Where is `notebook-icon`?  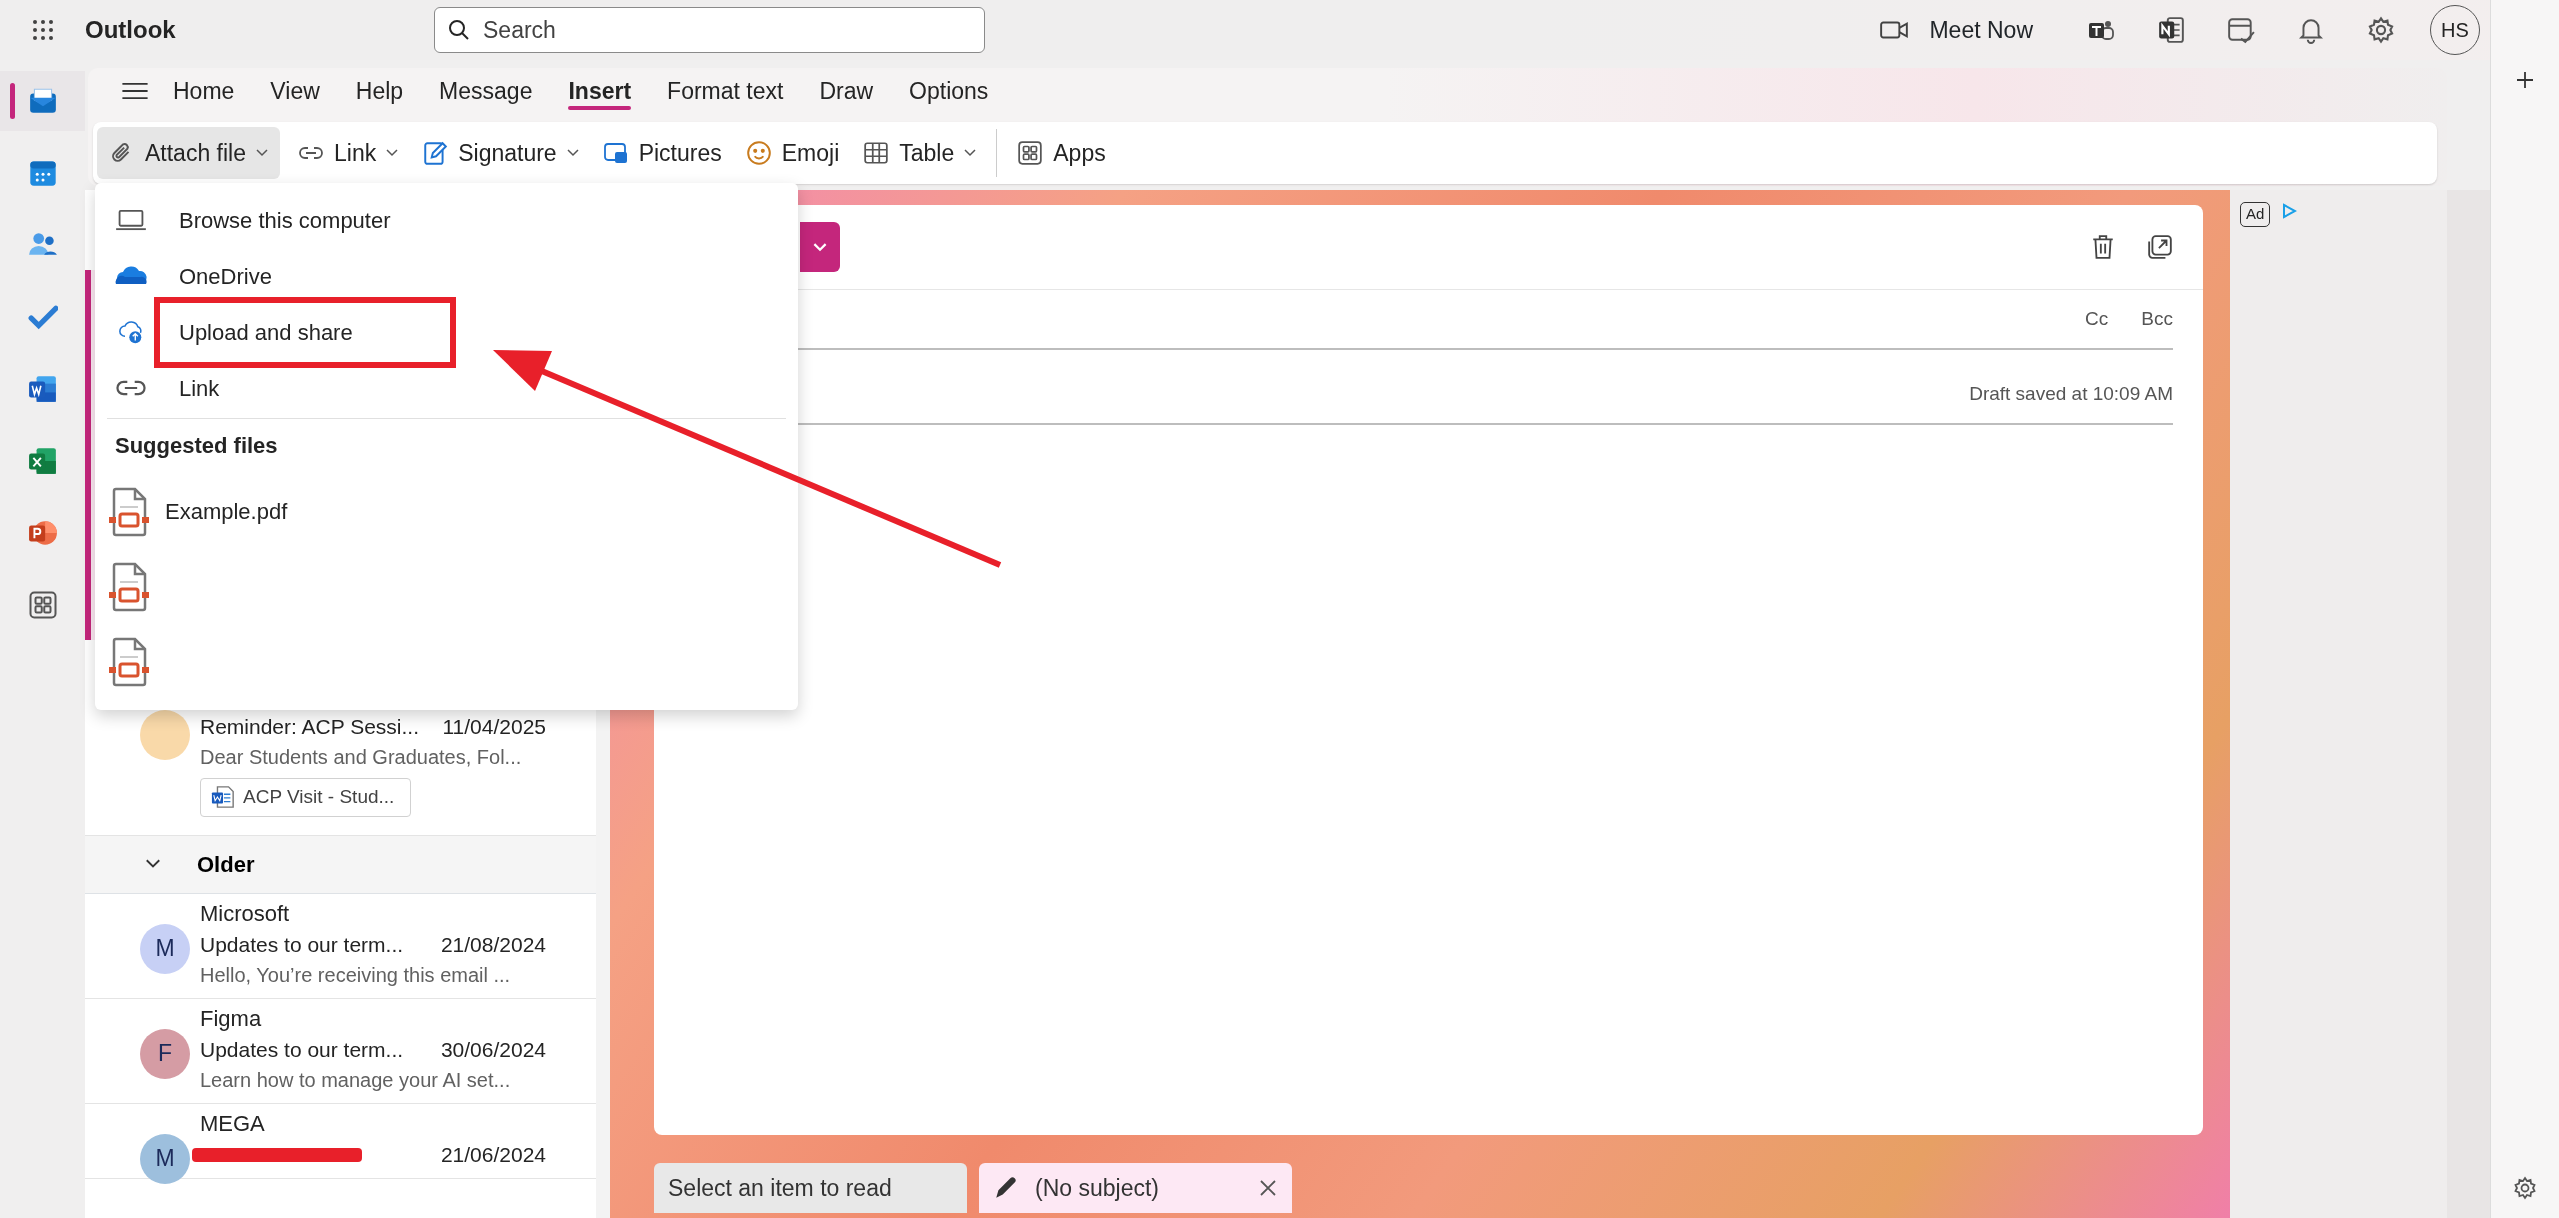
notebook-icon is located at coordinates (2171, 30).